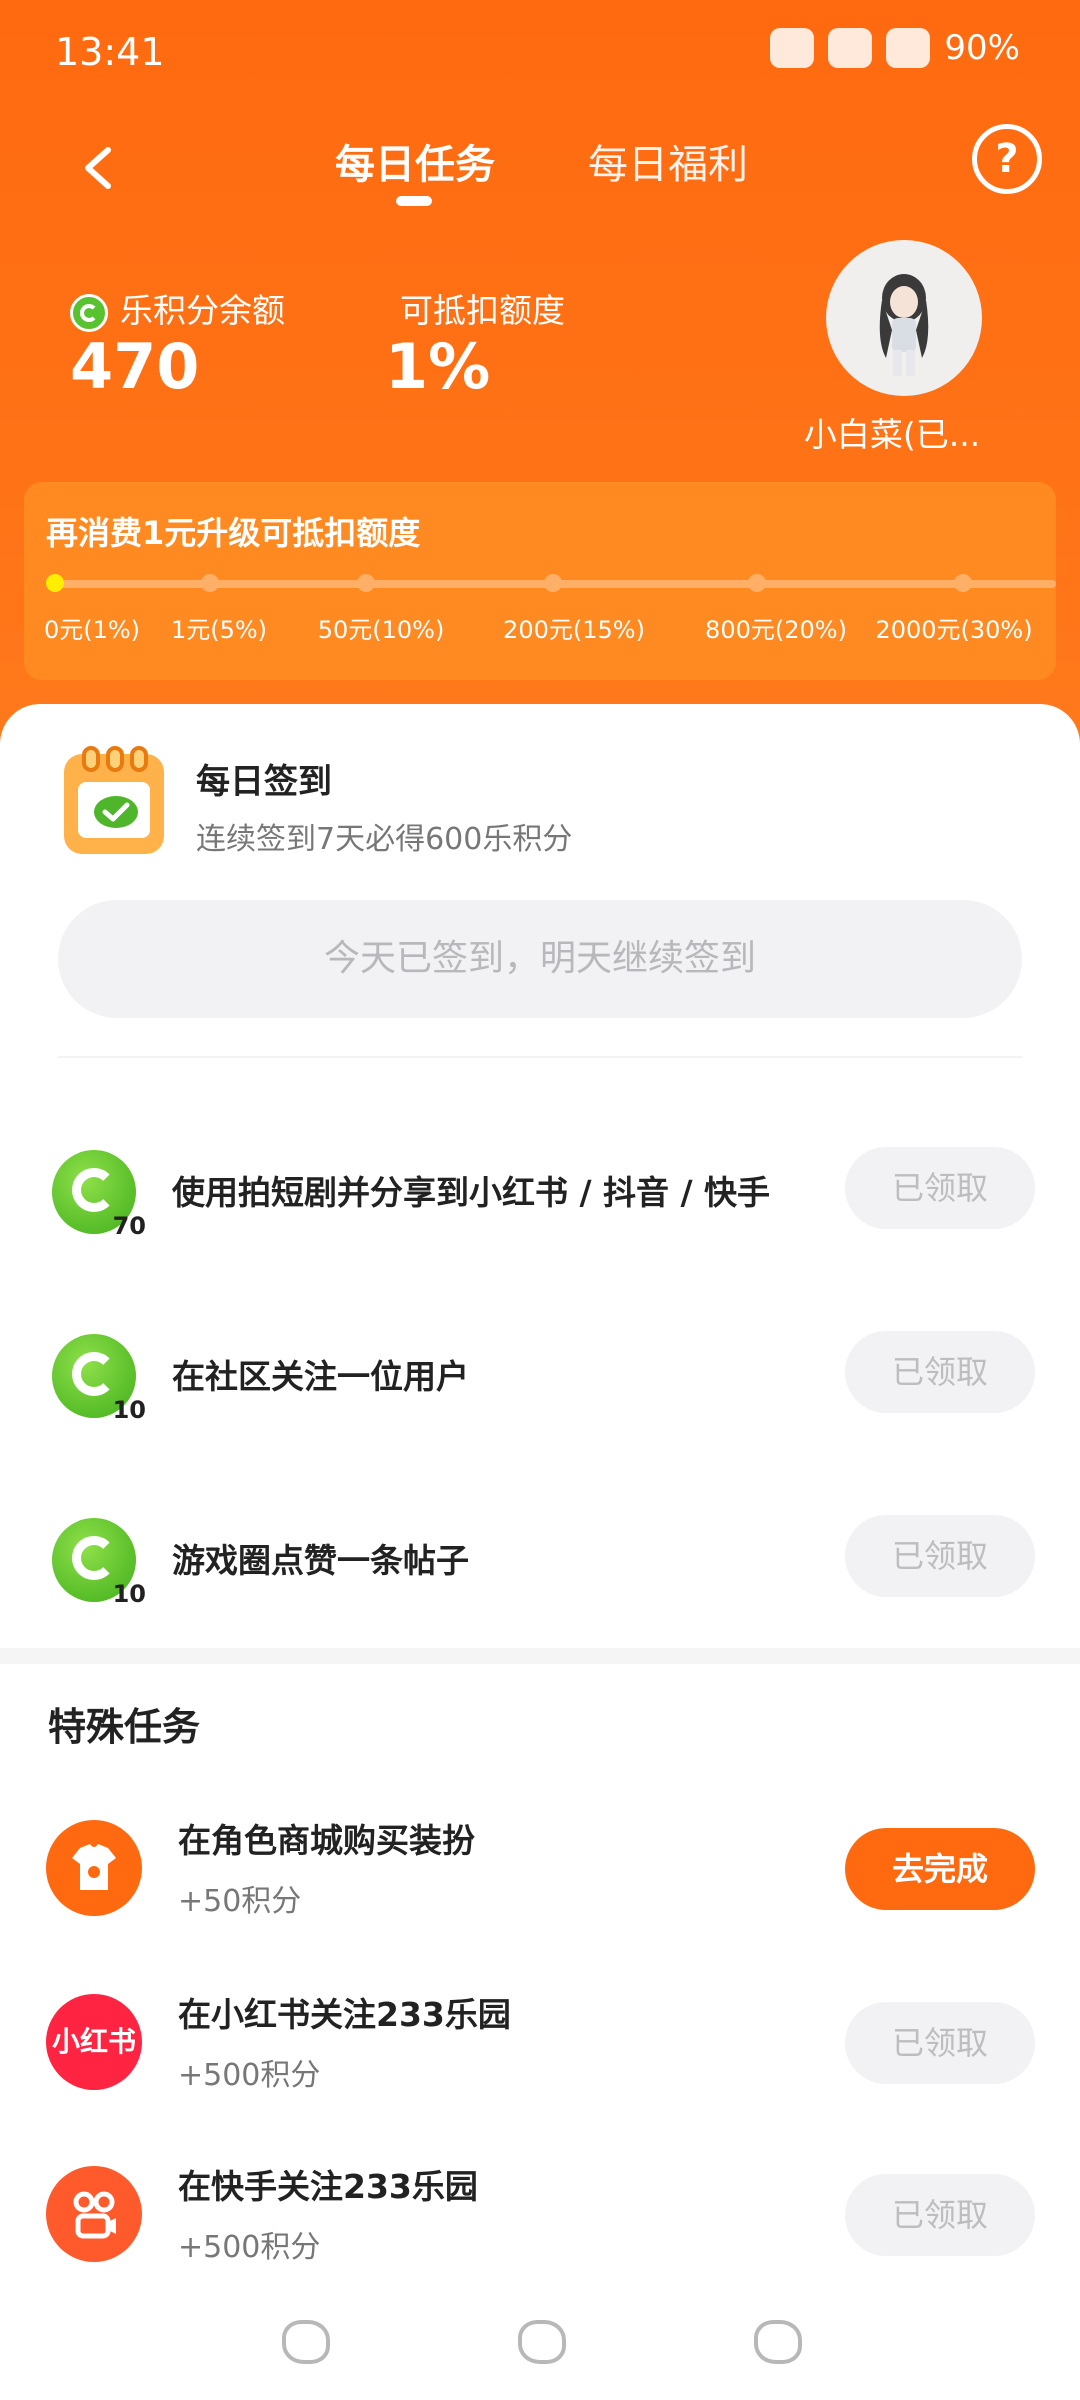 The width and height of the screenshot is (1080, 2400). Describe the element at coordinates (89, 312) in the screenshot. I see `coin-icon` at that location.